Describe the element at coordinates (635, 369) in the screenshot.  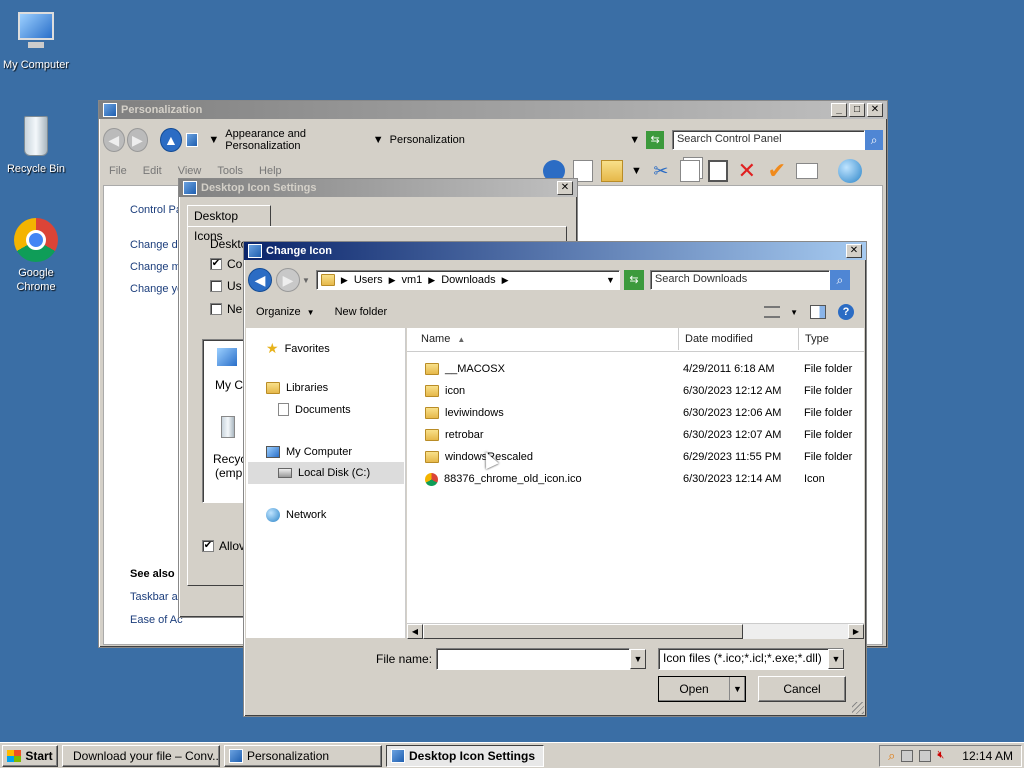
I see `file-row: __MACOSX 4/29/2011 6:18 AM File folder` at that location.